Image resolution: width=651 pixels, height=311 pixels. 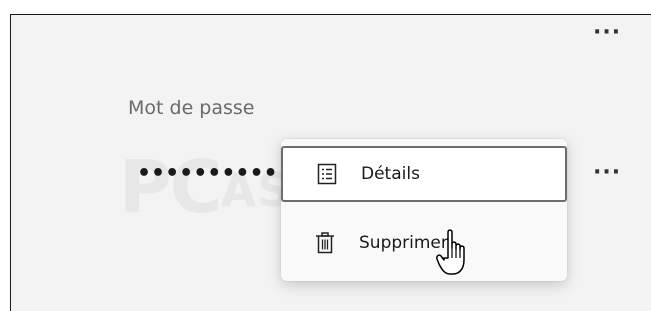 I want to click on menu-item-details-label: Détails, so click(x=390, y=174).